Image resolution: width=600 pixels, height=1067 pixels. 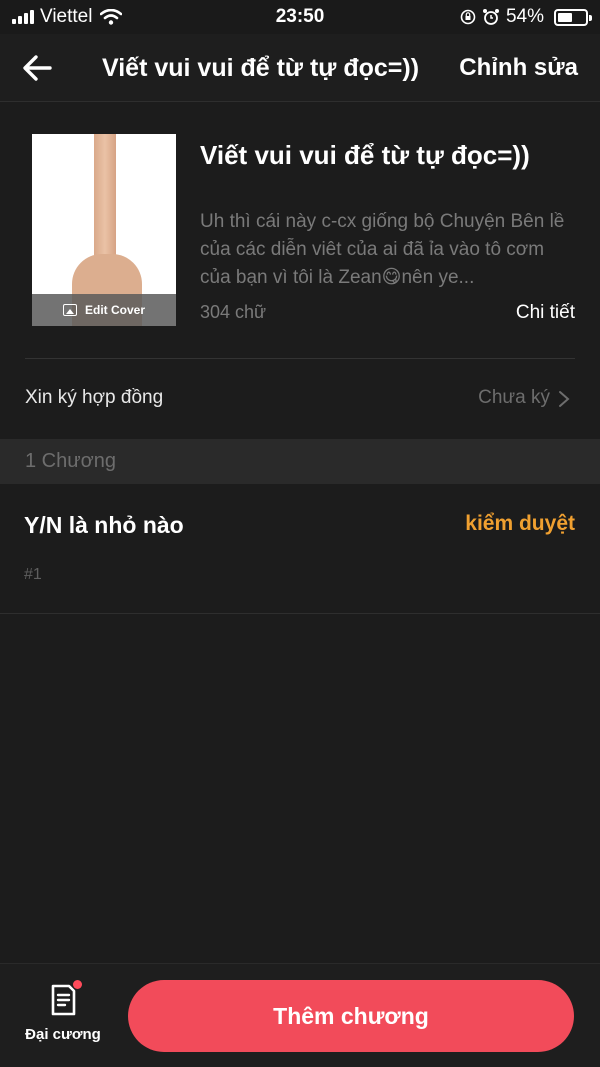 I want to click on contract-row: Xin ký hợp đồng Chưa ký, so click(x=300, y=399).